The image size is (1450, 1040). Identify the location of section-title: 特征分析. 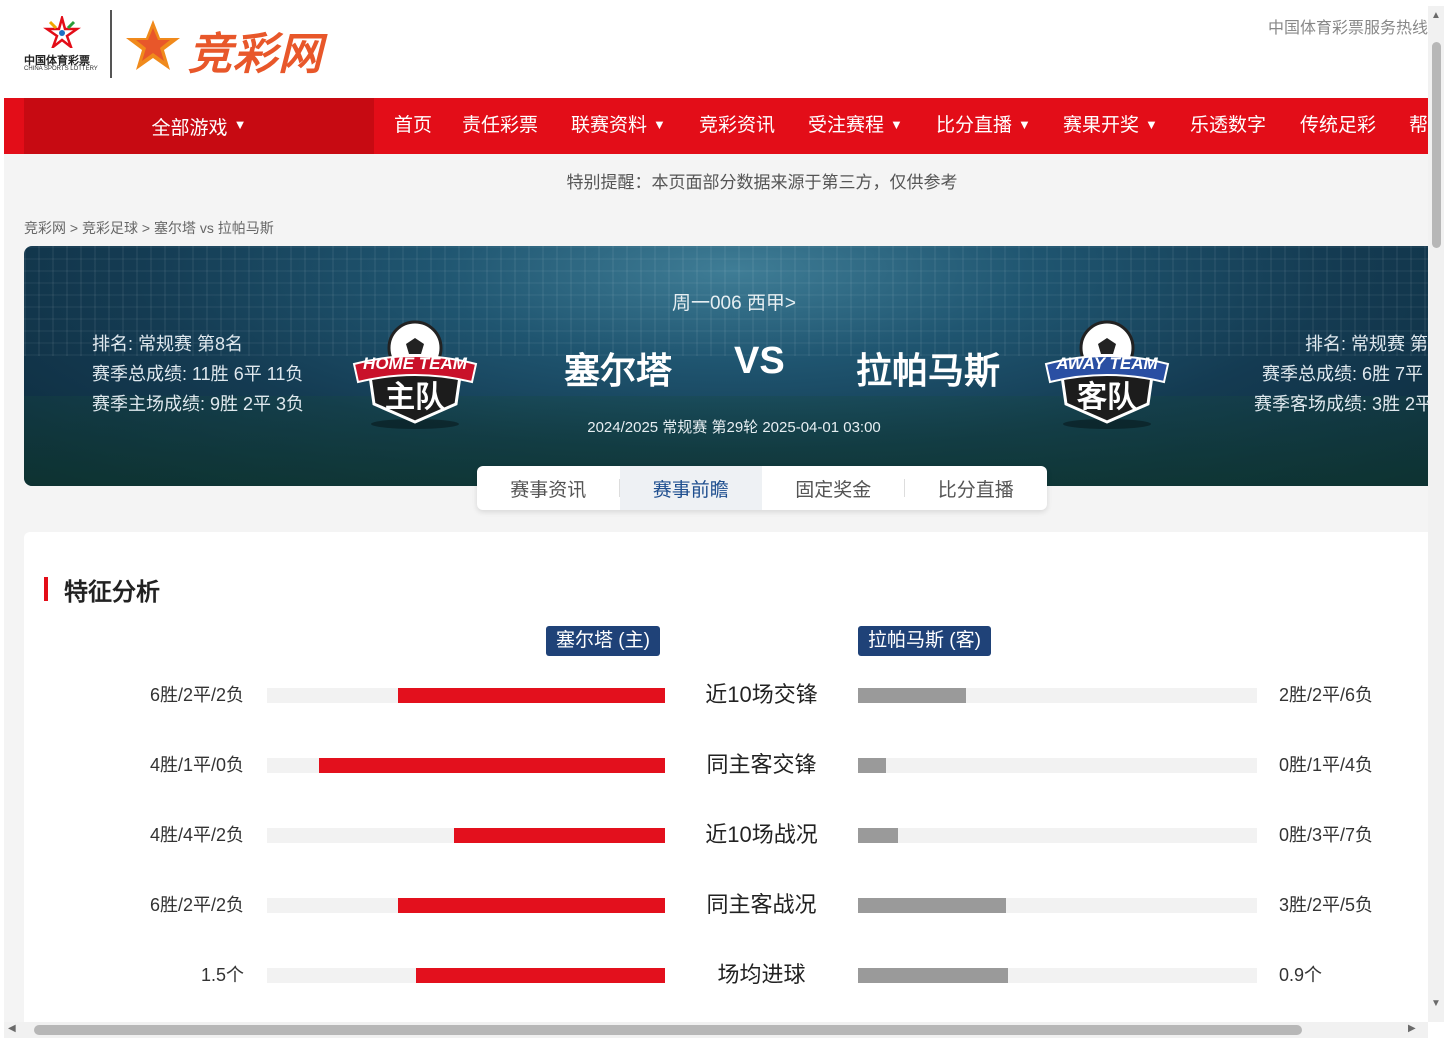
(102, 591).